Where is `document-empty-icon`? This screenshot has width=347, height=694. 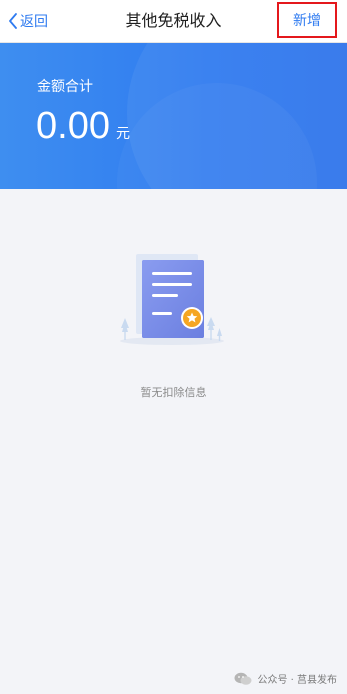 document-empty-icon is located at coordinates (172, 300).